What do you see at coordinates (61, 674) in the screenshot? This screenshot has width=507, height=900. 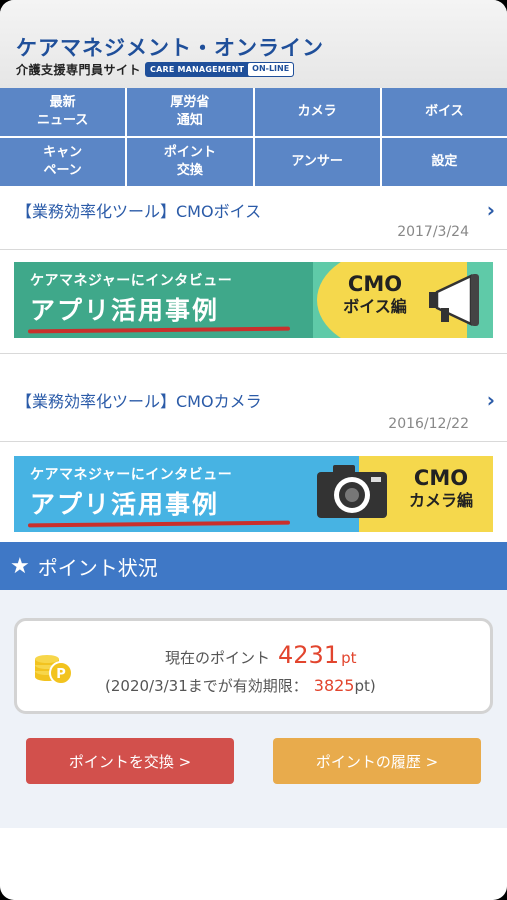 I see `svg-text: P` at bounding box center [61, 674].